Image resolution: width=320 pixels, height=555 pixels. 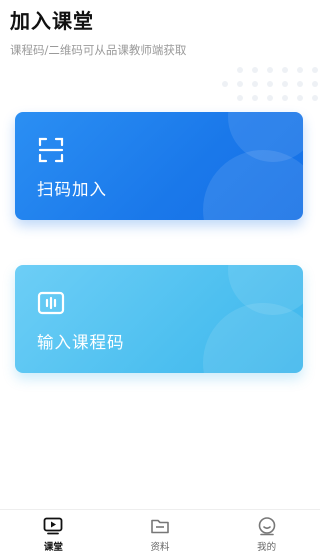 I want to click on bottom-tab-bar: 课堂 资料 我的, so click(x=160, y=532).